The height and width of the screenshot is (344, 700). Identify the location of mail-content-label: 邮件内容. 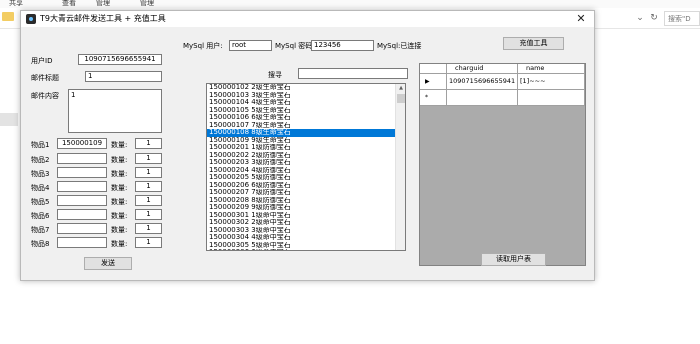
(45, 96).